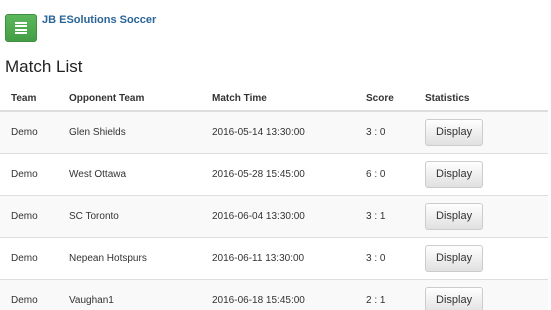 The height and width of the screenshot is (310, 551). I want to click on opponent-cell: Nepean Hotspurs, so click(129, 258).